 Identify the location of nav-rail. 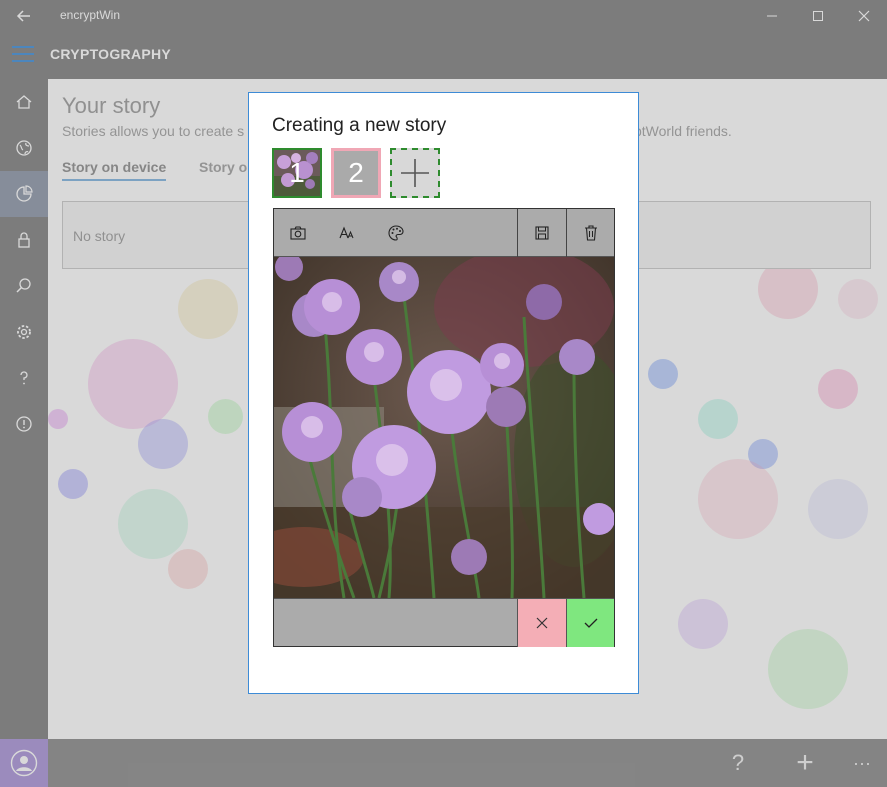
(24, 409).